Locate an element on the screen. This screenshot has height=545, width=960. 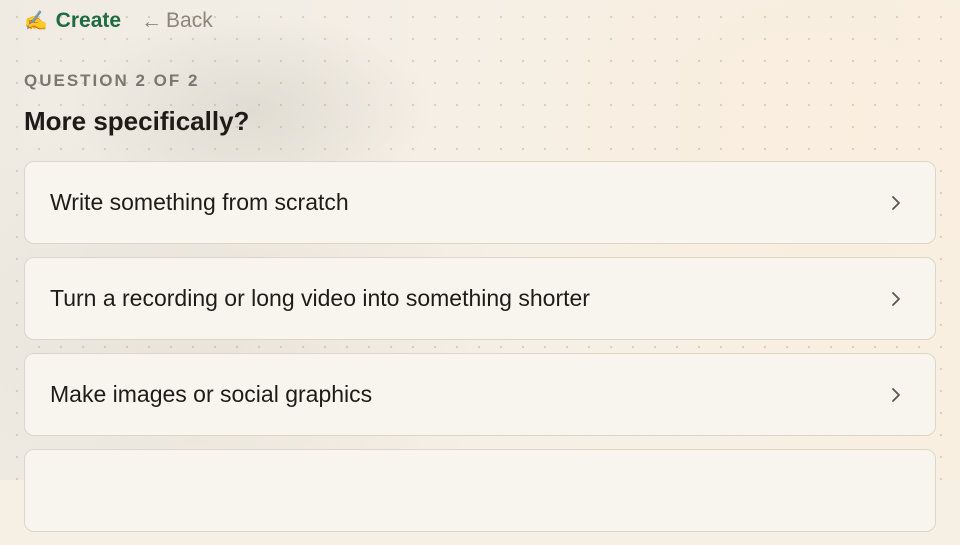
option-write-from-scratch: Write something from scratch is located at coordinates (480, 202).